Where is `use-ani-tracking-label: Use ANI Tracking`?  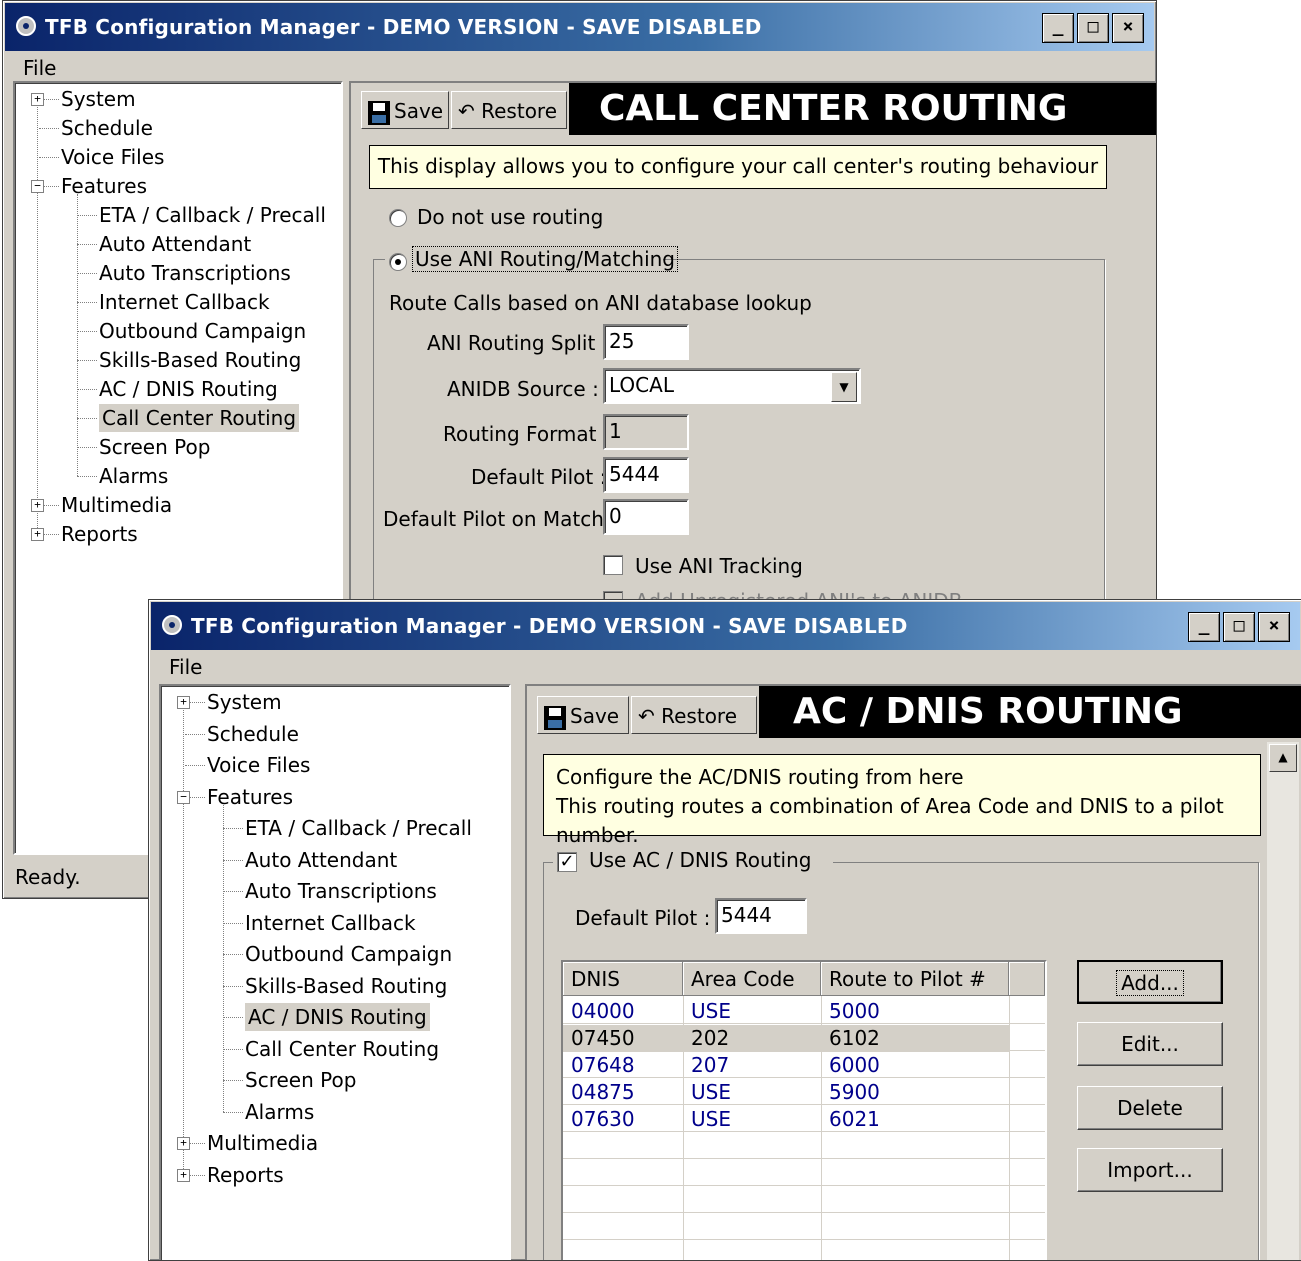 use-ani-tracking-label: Use ANI Tracking is located at coordinates (719, 566).